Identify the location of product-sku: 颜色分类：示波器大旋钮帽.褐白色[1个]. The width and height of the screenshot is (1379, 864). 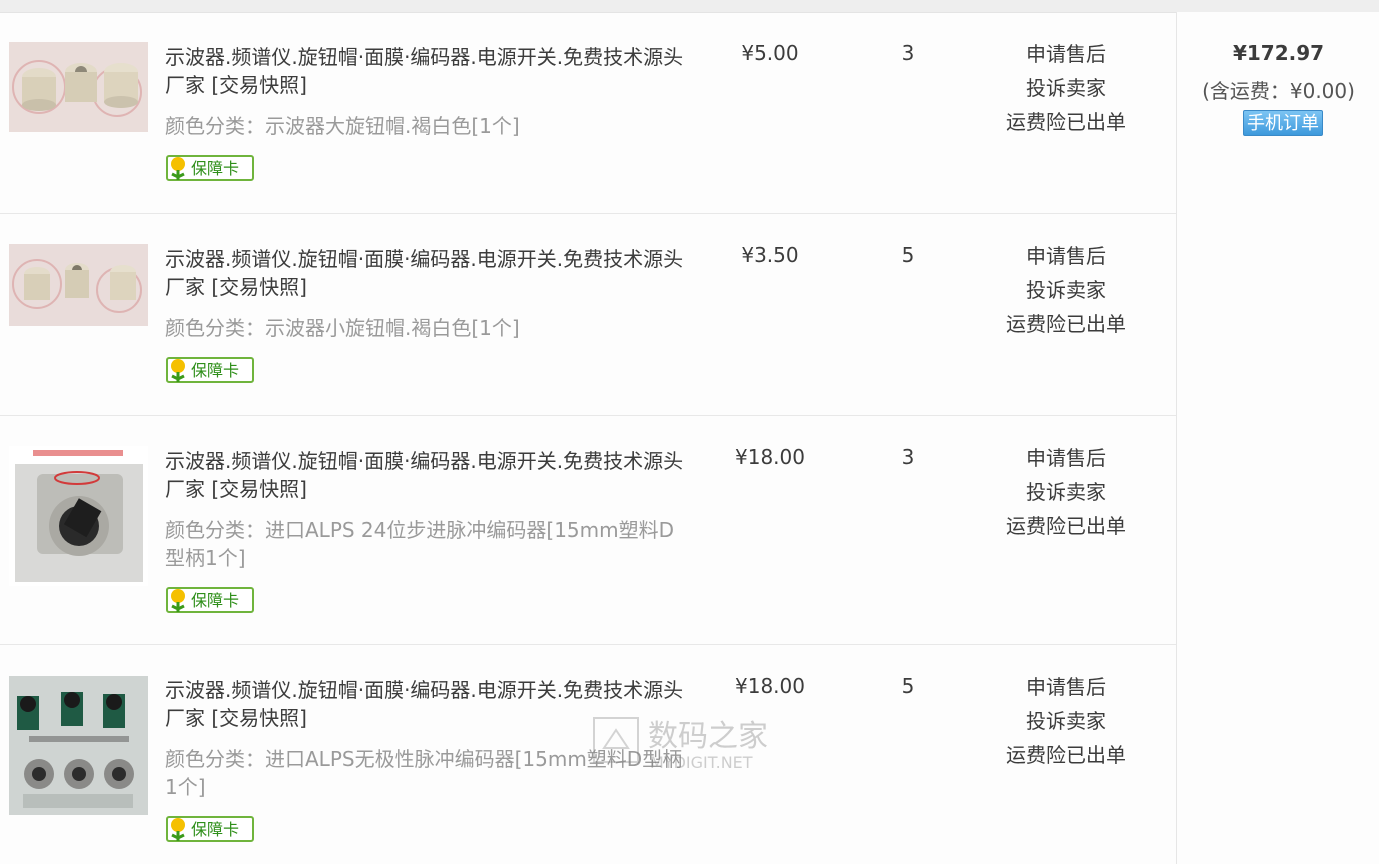
(342, 126).